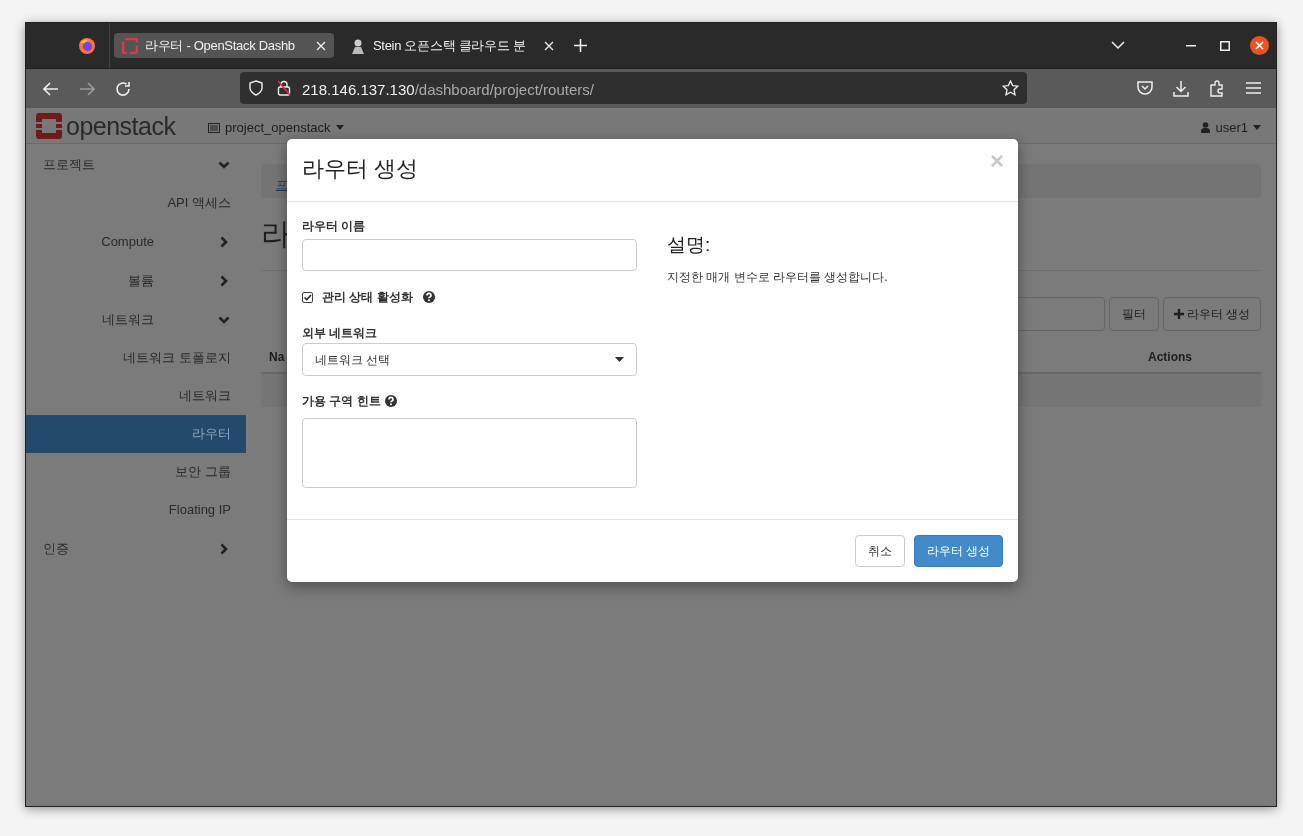  Describe the element at coordinates (1217, 88) in the screenshot. I see `puzzle-piece-icon` at that location.